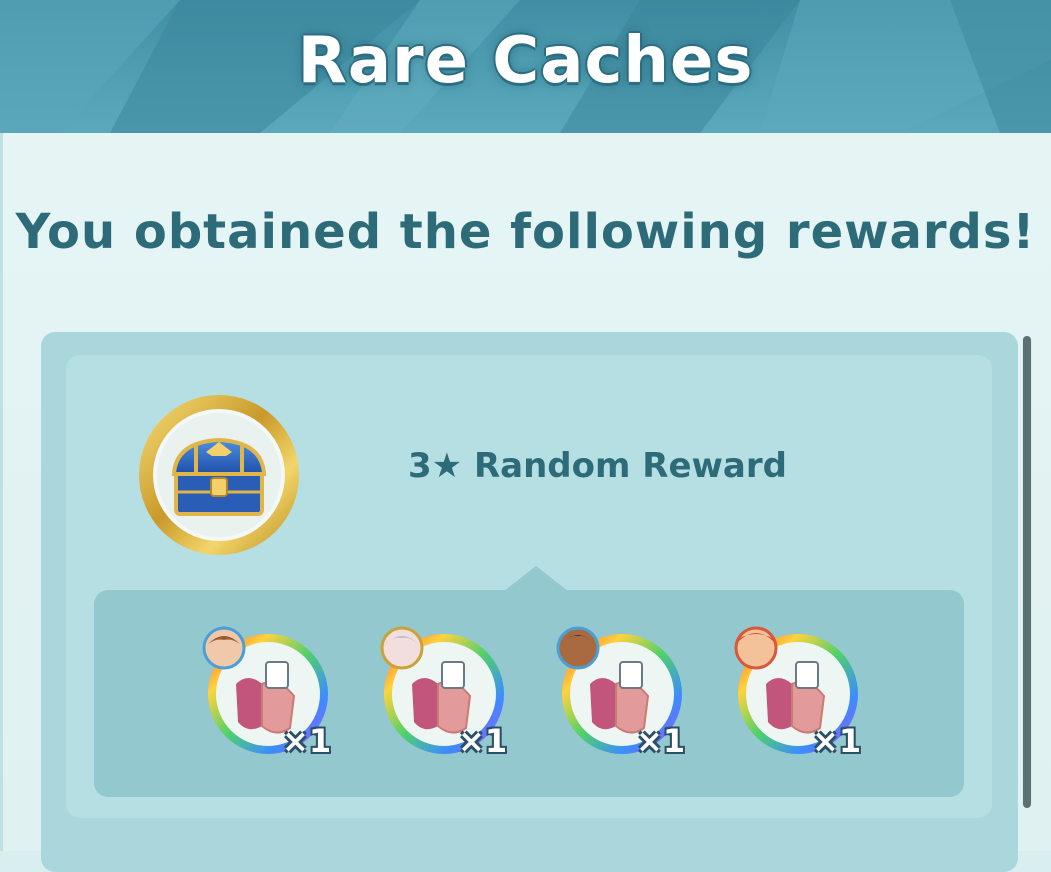  Describe the element at coordinates (525, 232) in the screenshot. I see `rewards-message: You obtained the following rewards!` at that location.